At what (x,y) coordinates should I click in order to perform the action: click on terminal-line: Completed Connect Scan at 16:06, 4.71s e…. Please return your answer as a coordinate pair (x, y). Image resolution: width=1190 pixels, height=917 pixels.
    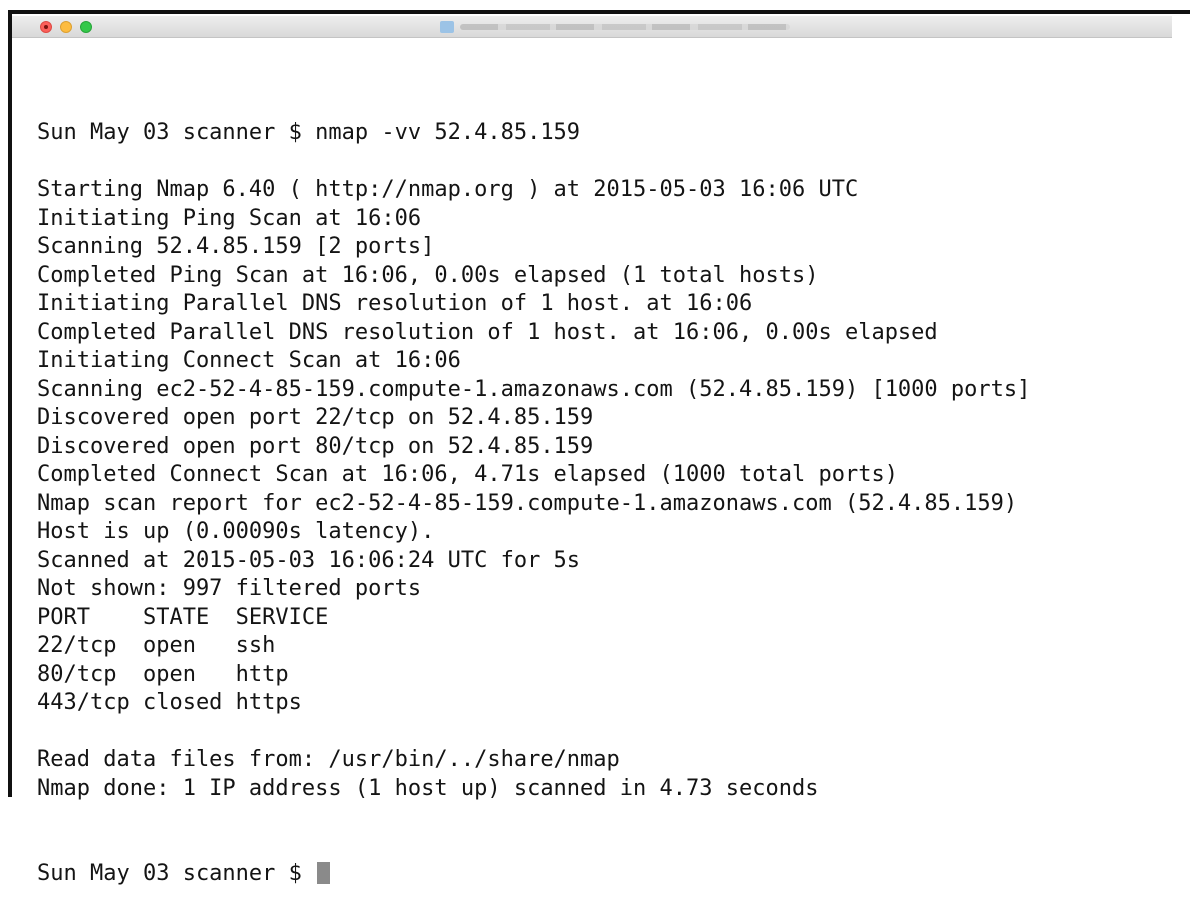
    Looking at the image, I should click on (467, 474).